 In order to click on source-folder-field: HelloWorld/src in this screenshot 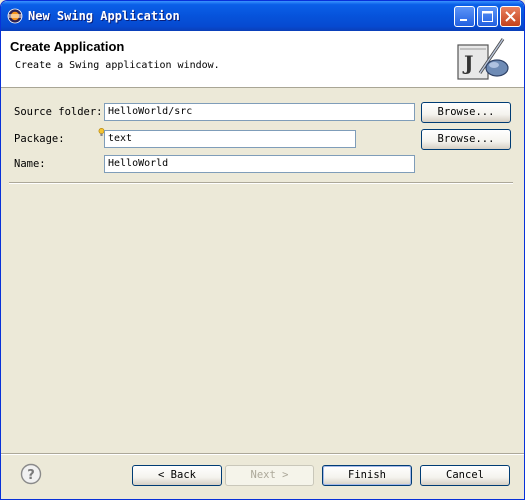, I will do `click(259, 112)`.